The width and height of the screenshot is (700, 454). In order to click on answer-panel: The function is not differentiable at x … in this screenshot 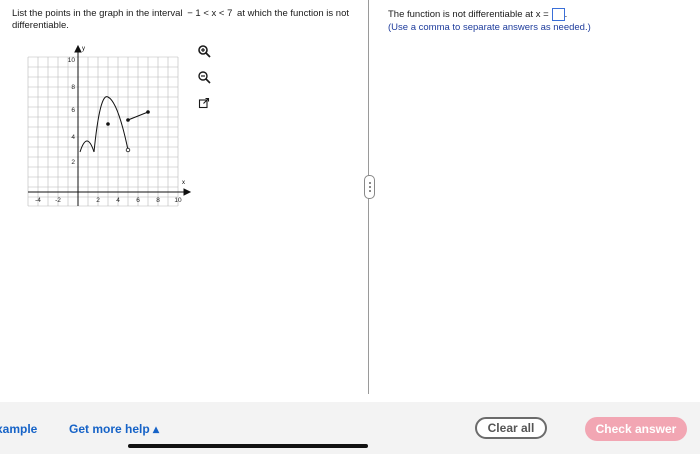, I will do `click(538, 21)`.